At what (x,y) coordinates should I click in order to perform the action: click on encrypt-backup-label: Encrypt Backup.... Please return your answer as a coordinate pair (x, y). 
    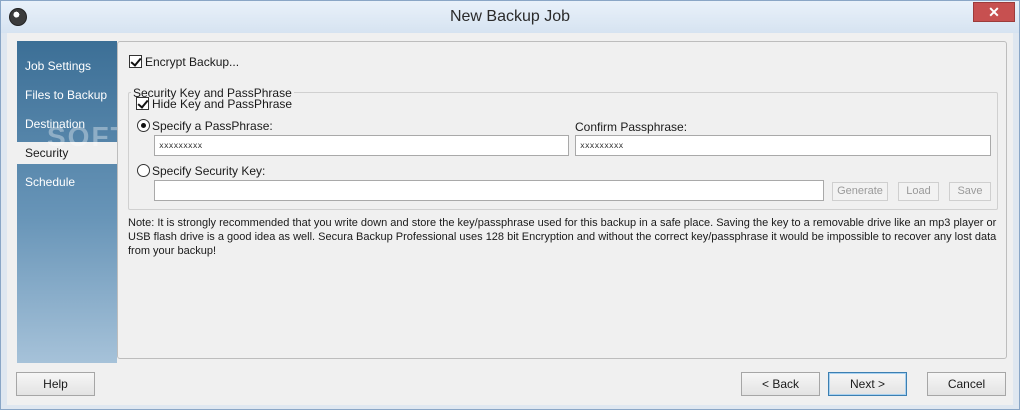
    Looking at the image, I should click on (192, 62).